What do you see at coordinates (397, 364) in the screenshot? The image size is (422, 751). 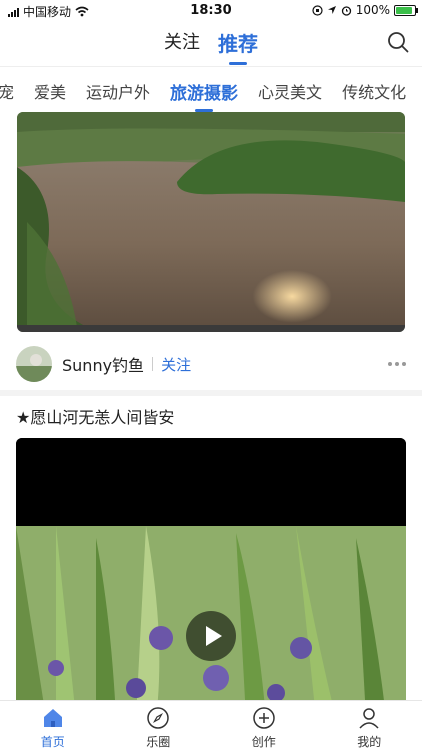 I see `more-icon` at bounding box center [397, 364].